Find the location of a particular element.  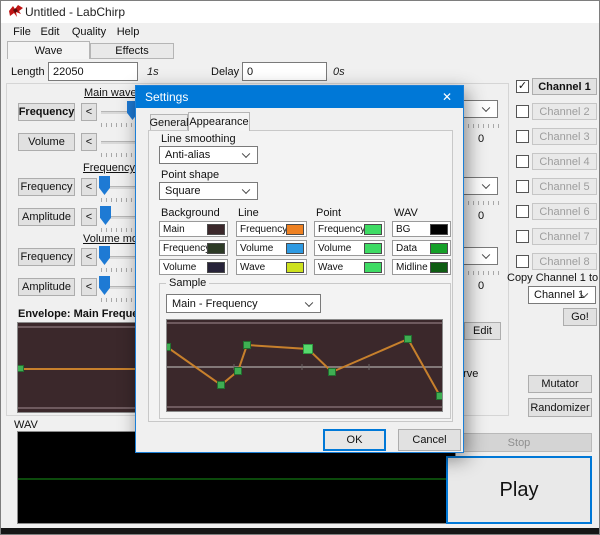

color-cell-line-volume: Volume is located at coordinates (271, 248).